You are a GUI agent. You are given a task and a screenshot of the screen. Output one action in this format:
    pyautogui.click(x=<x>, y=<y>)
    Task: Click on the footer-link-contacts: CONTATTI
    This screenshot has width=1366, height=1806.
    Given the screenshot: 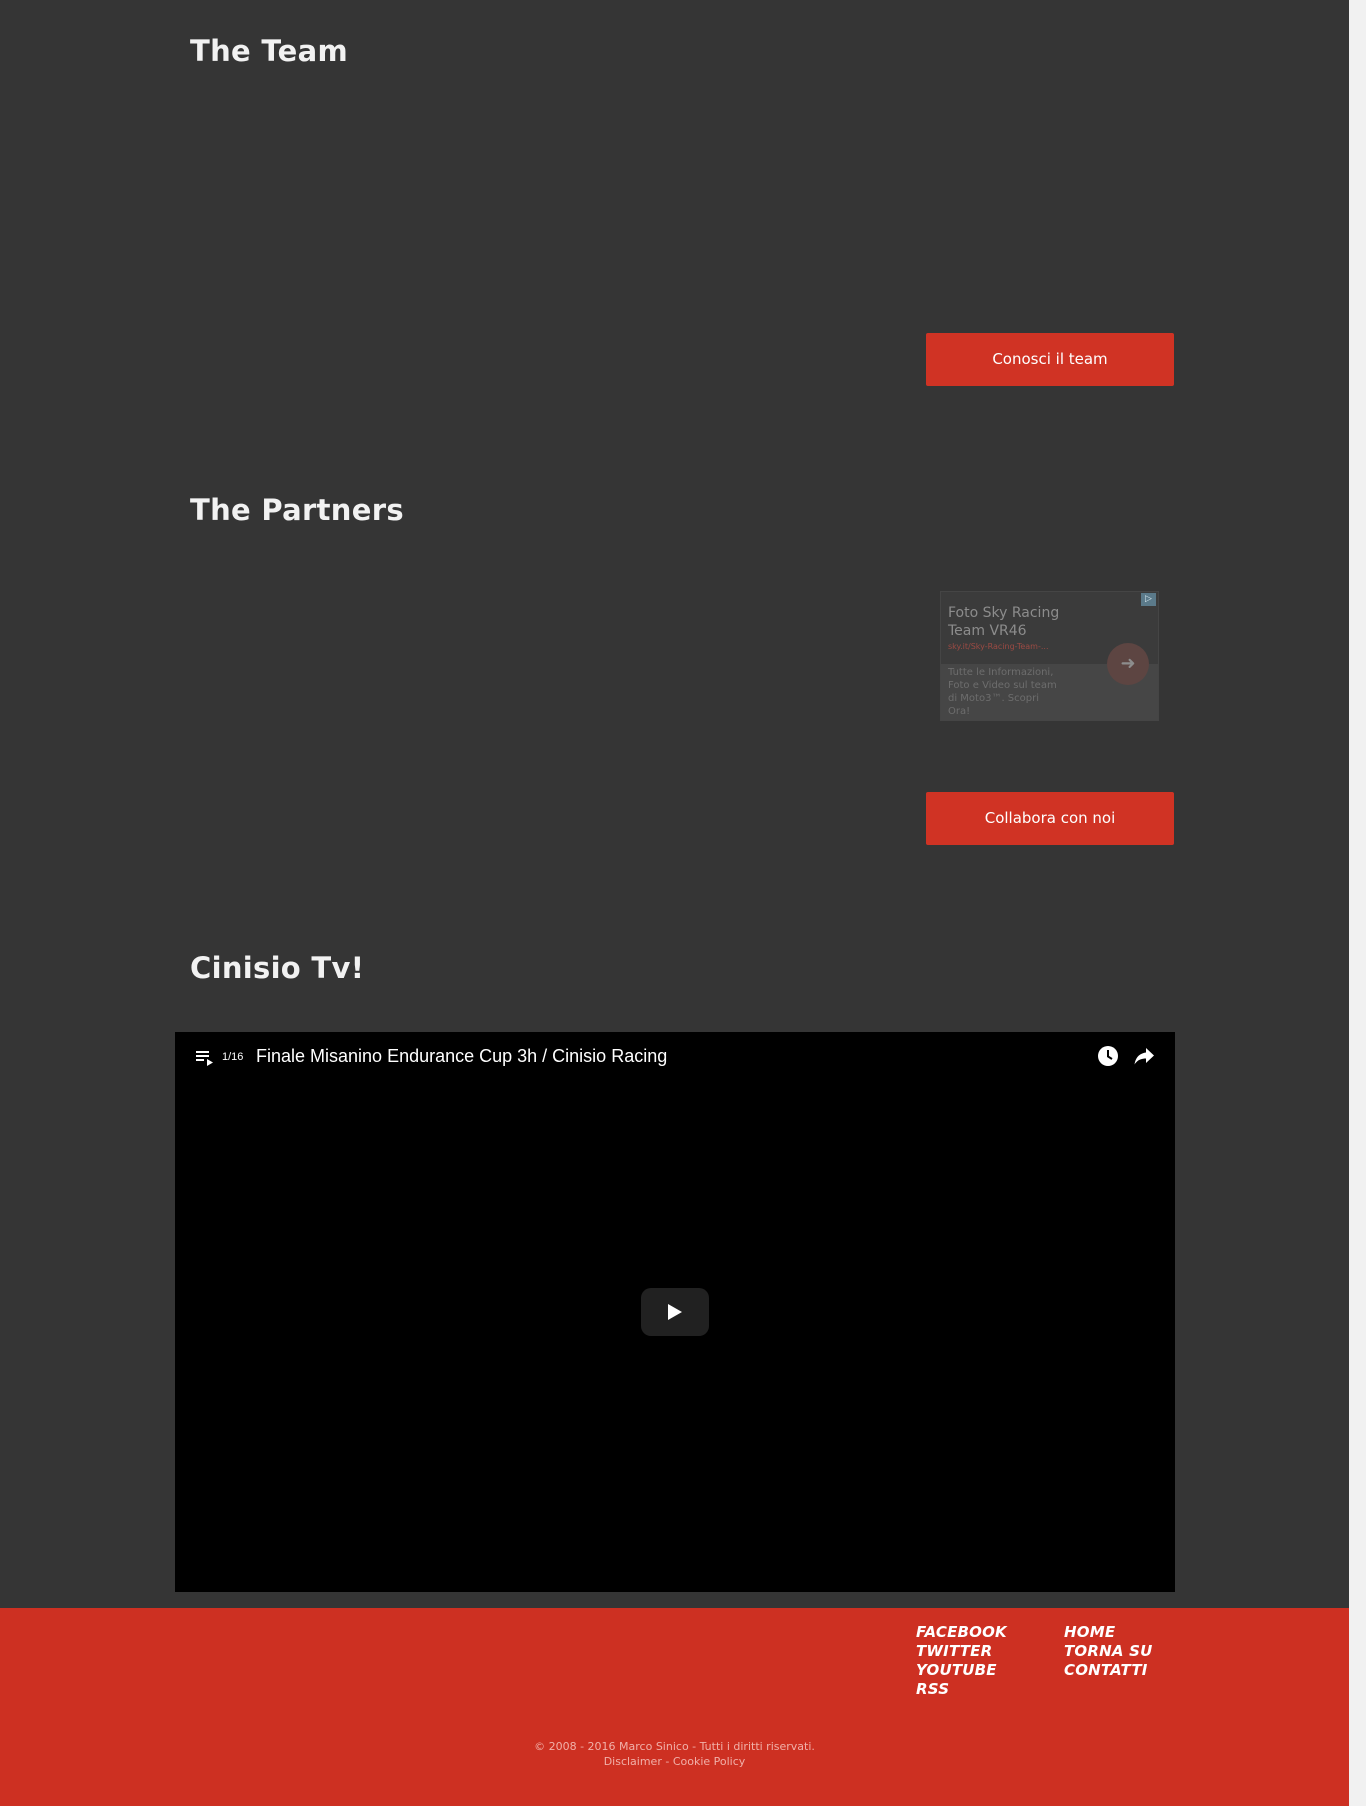 What is the action you would take?
    pyautogui.click(x=1108, y=1670)
    